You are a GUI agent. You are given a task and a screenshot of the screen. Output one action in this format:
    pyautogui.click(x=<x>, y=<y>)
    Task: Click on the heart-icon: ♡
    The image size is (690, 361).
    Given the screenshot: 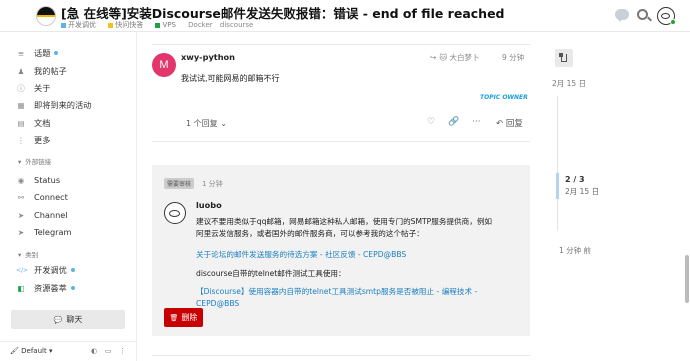 What is the action you would take?
    pyautogui.click(x=431, y=122)
    